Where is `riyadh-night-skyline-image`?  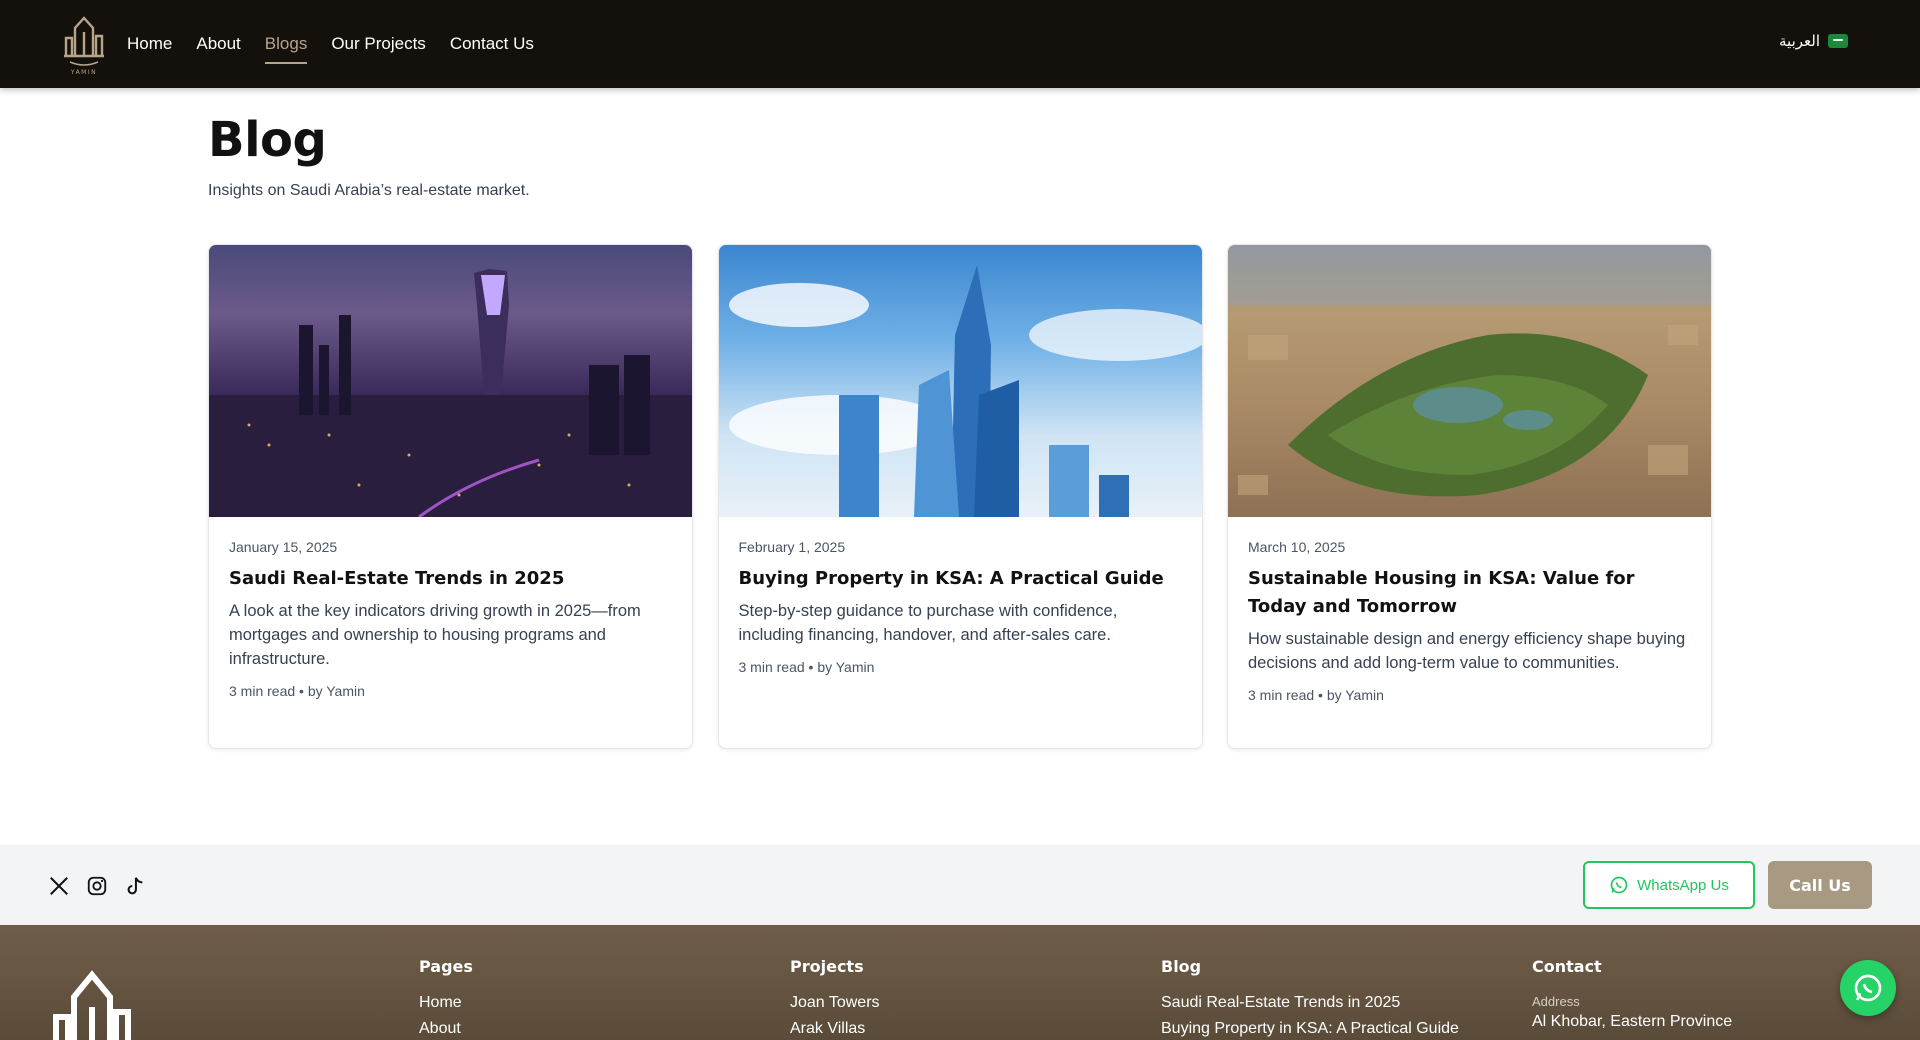
riyadh-night-skyline-image is located at coordinates (450, 393).